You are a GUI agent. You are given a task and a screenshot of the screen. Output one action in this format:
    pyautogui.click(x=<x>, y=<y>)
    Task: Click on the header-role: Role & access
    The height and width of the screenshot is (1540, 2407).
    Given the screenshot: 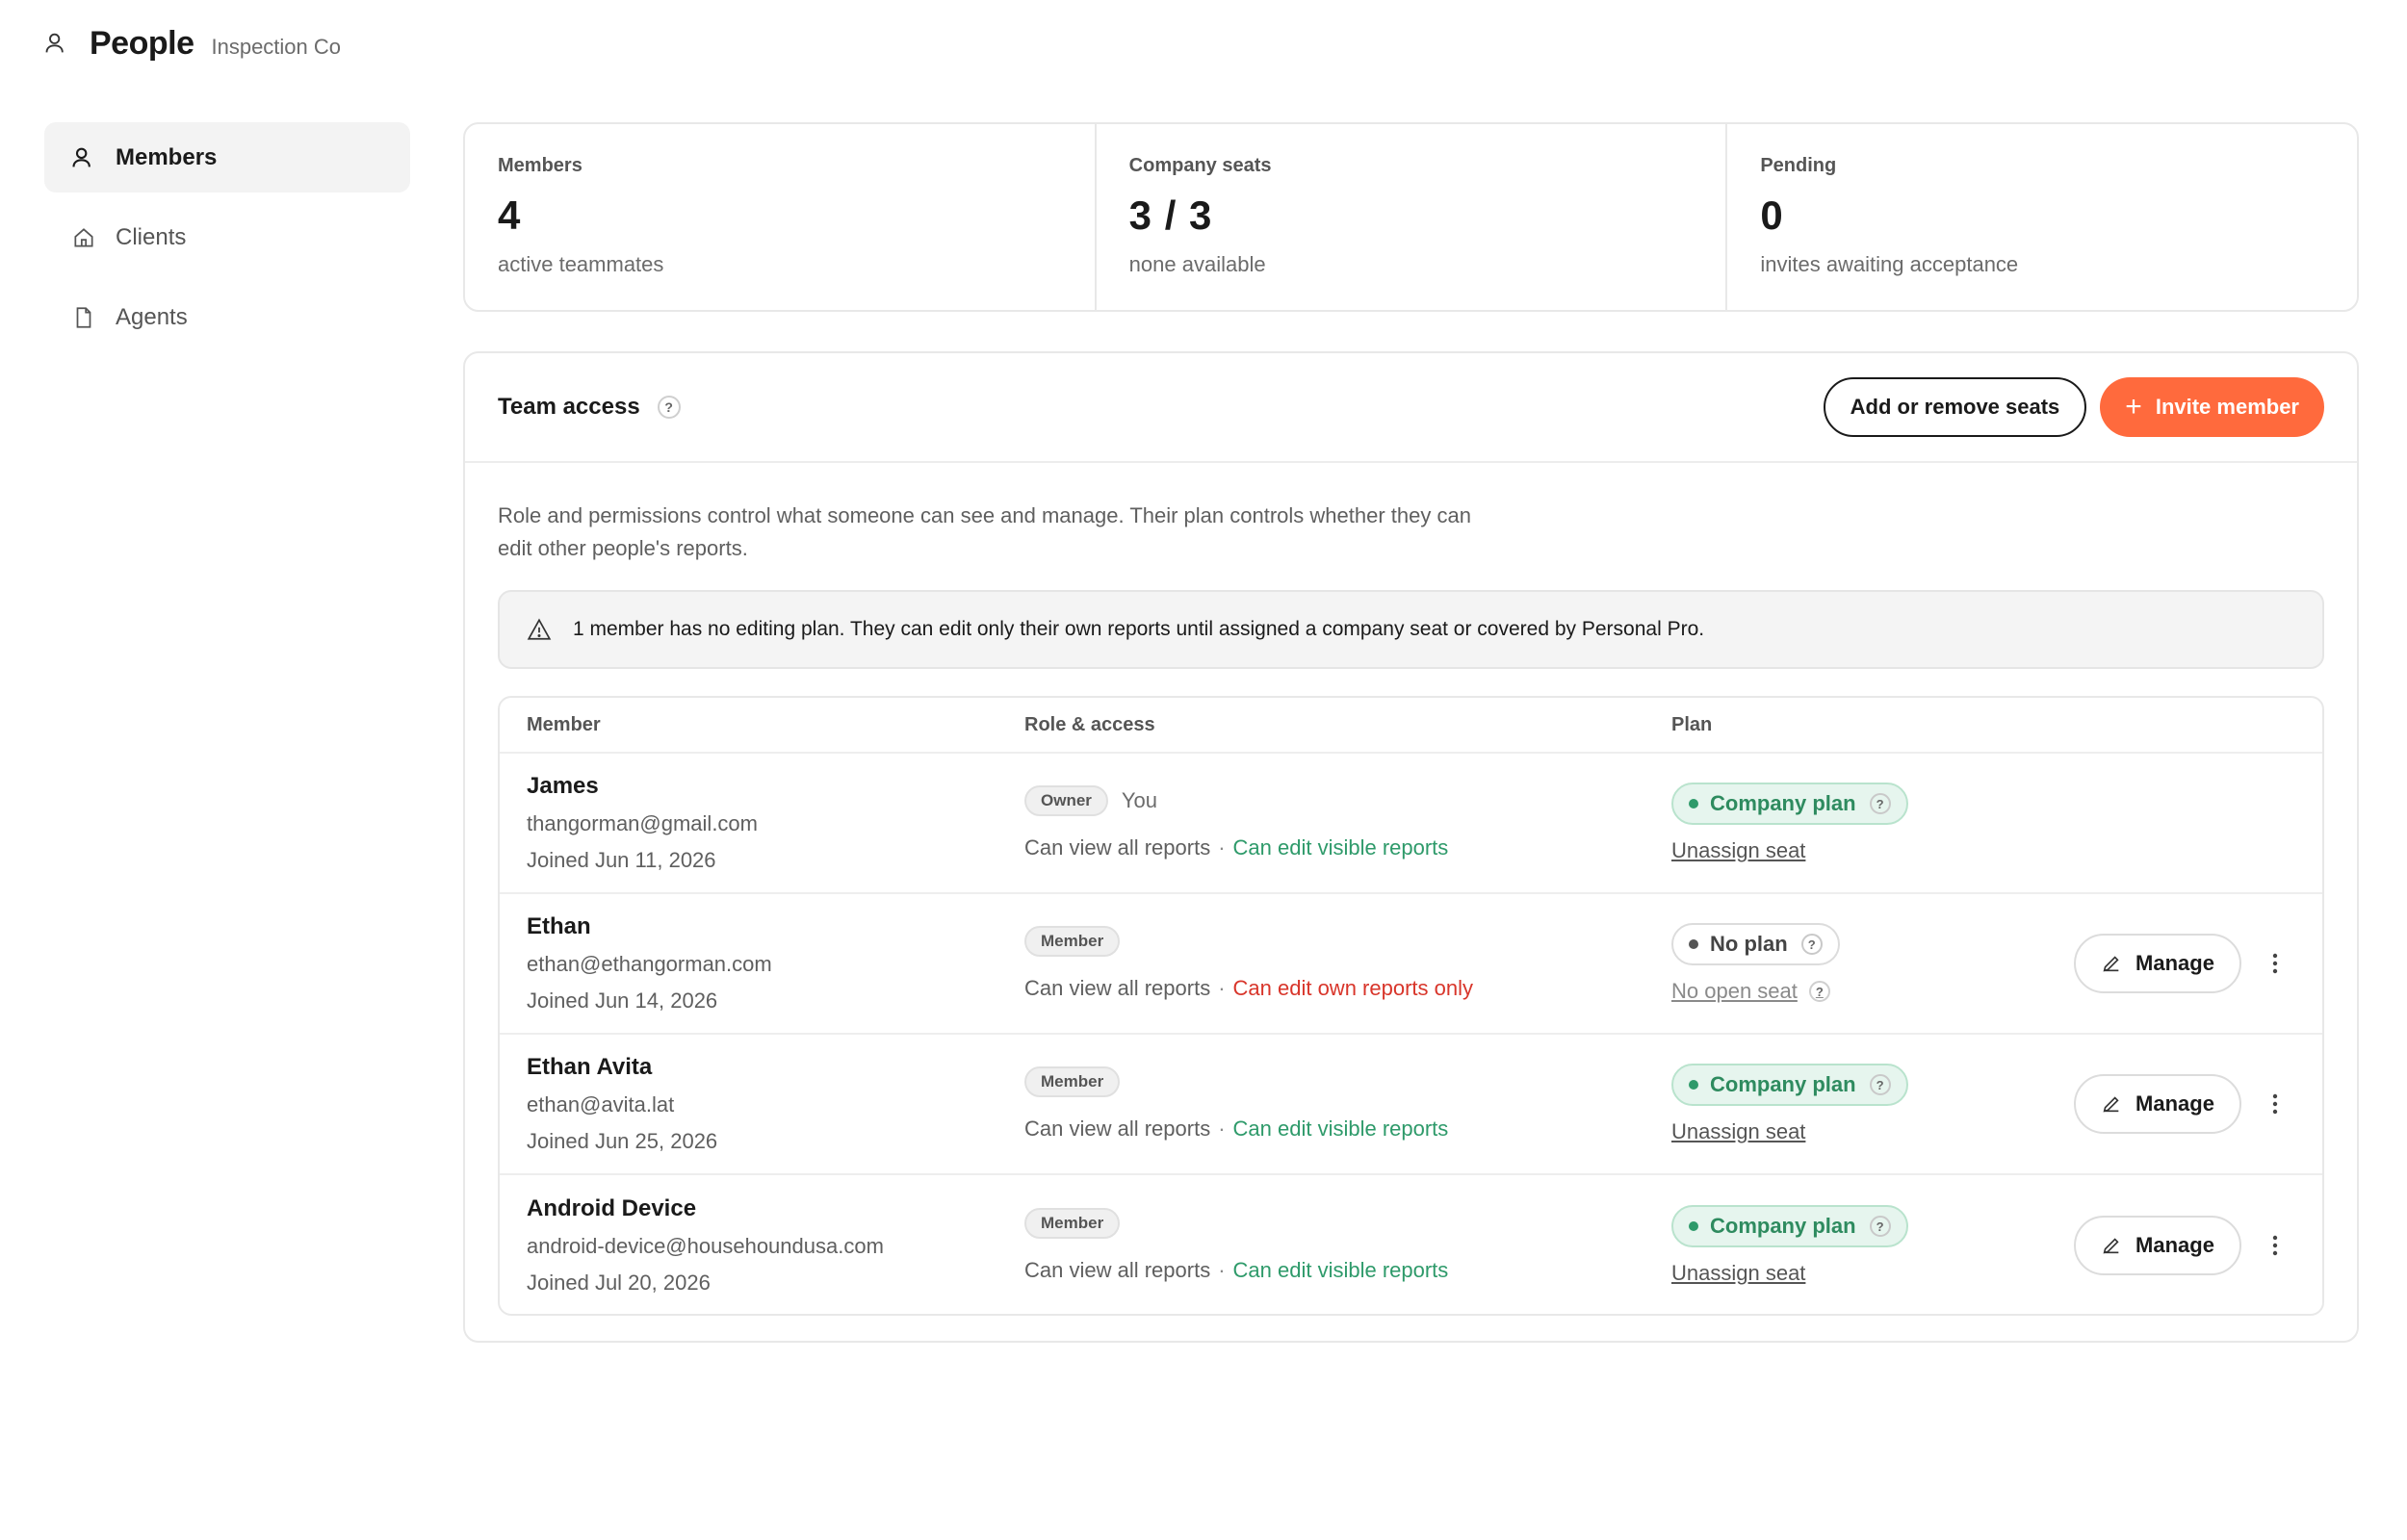 What is the action you would take?
    pyautogui.click(x=1089, y=724)
    